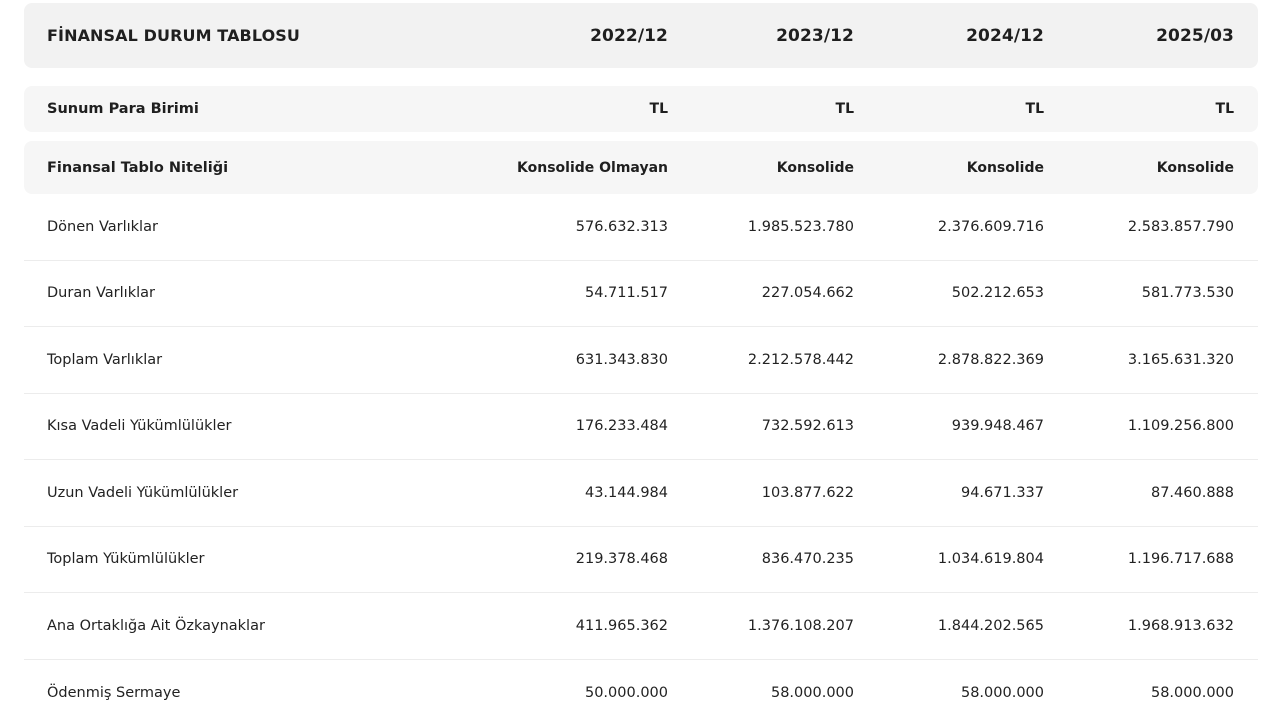  Describe the element at coordinates (236, 426) in the screenshot. I see `row-label: Kısa Vadeli Yükümlülükler` at that location.